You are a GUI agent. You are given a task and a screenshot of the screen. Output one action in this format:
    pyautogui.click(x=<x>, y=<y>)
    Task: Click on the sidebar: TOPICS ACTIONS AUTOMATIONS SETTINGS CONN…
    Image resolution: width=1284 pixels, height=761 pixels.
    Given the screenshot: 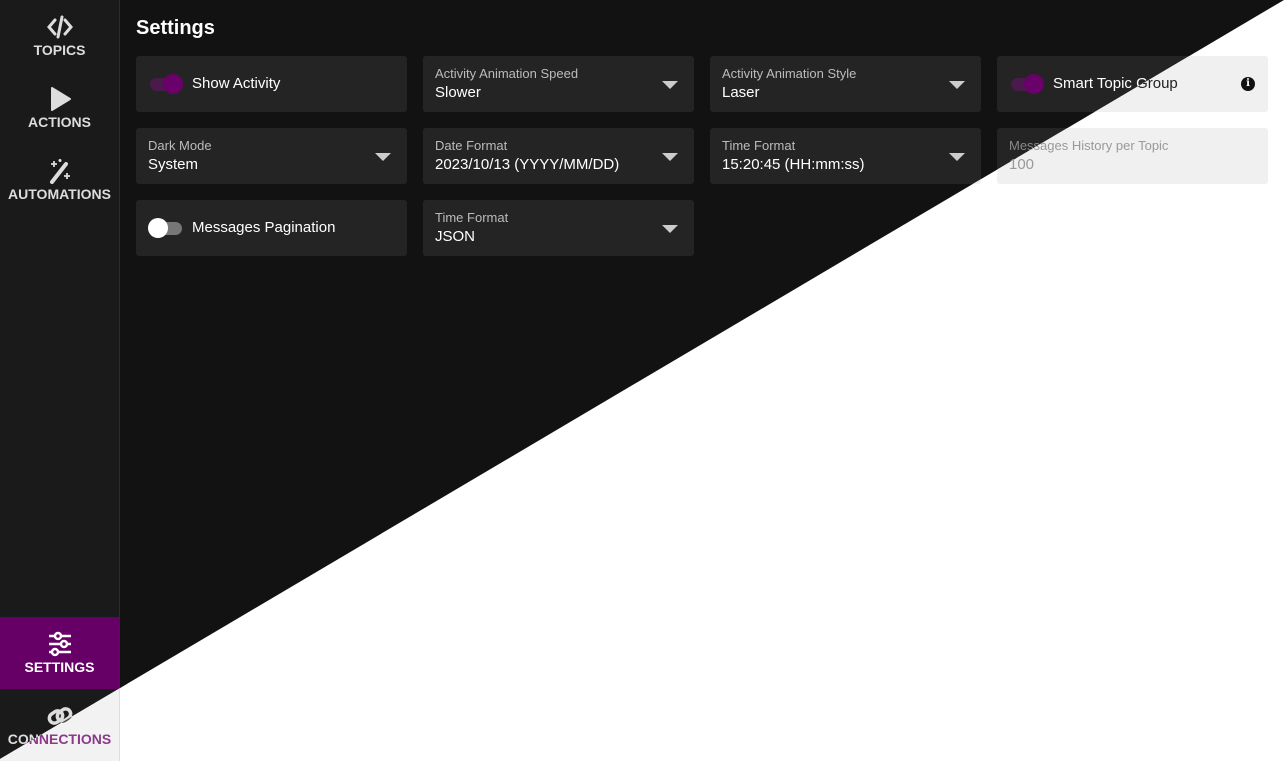 What is the action you would take?
    pyautogui.click(x=60, y=380)
    